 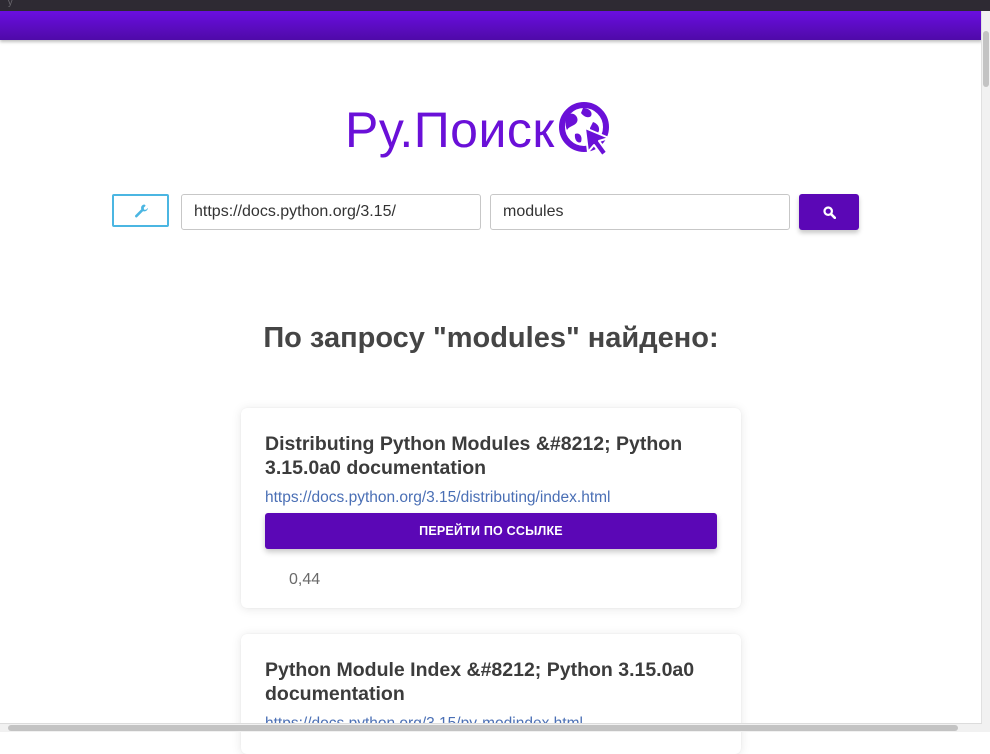 I want to click on search-query-input: modules, so click(x=640, y=212).